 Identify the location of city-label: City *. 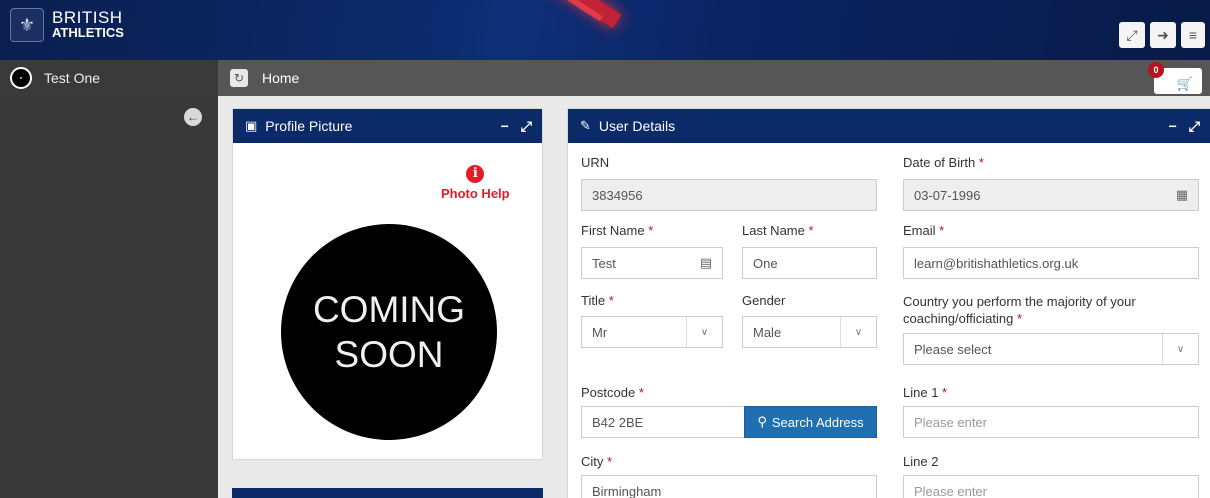
(596, 461).